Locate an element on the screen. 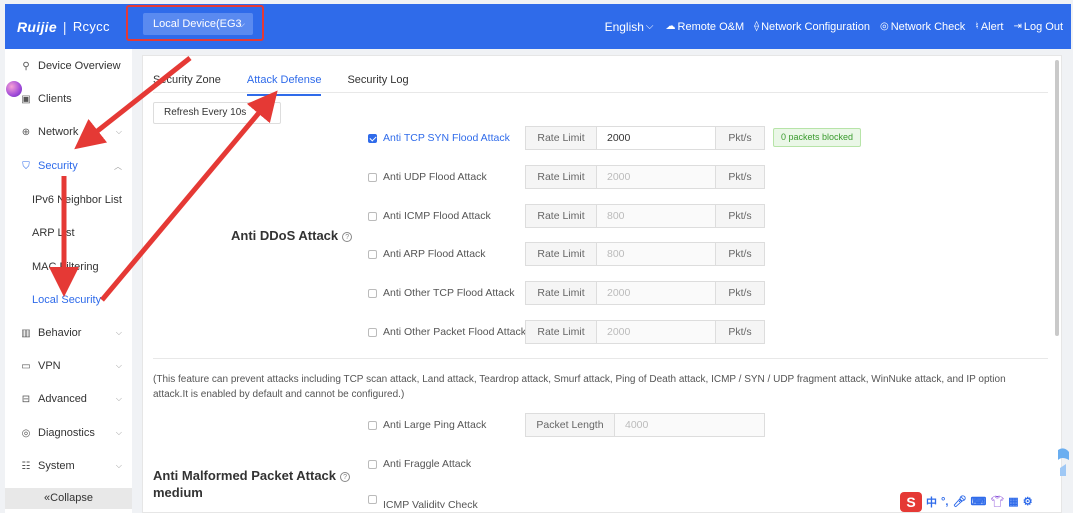 This screenshot has width=1073, height=513. microphone-icon: 🎤︎ is located at coordinates (959, 501).